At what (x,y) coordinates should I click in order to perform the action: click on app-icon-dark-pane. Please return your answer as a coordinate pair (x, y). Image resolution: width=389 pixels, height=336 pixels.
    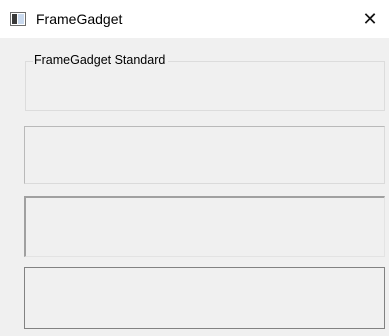
    Looking at the image, I should click on (14, 19).